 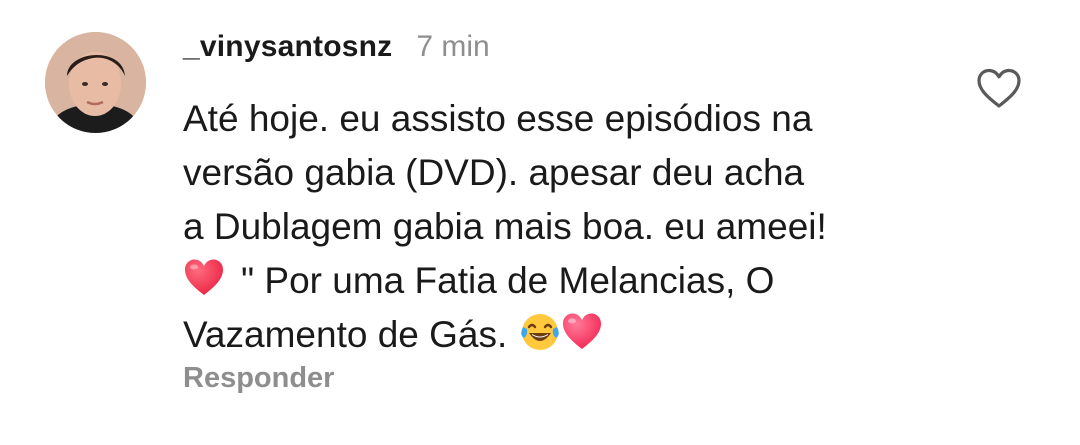 I want to click on like-button, so click(x=999, y=89).